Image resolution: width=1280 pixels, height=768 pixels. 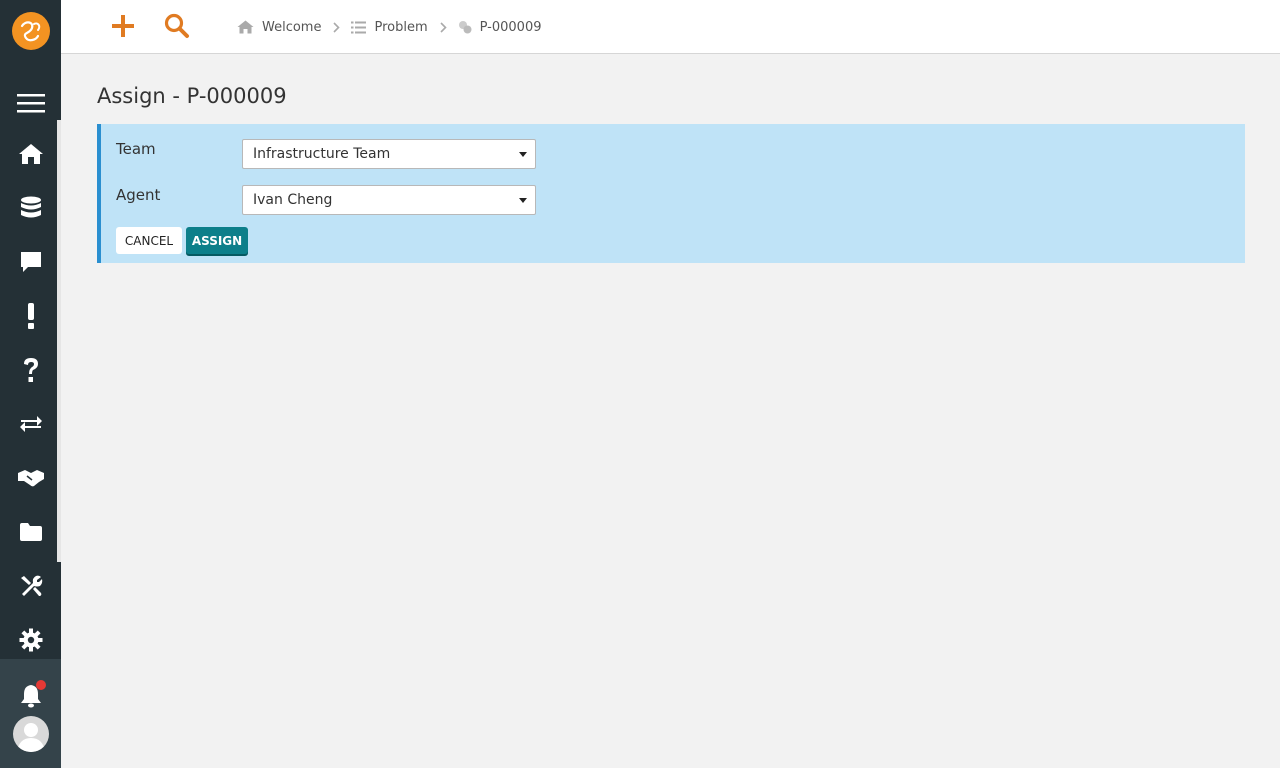 I want to click on breadcrumb-label: P-000009, so click(x=510, y=27).